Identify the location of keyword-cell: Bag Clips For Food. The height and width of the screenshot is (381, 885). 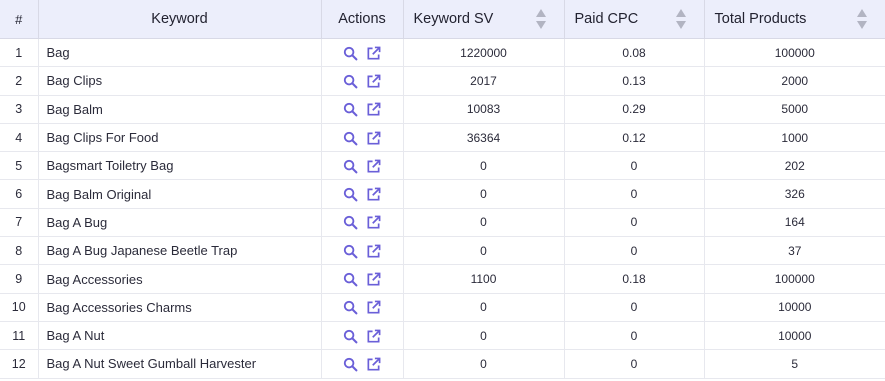
(180, 138).